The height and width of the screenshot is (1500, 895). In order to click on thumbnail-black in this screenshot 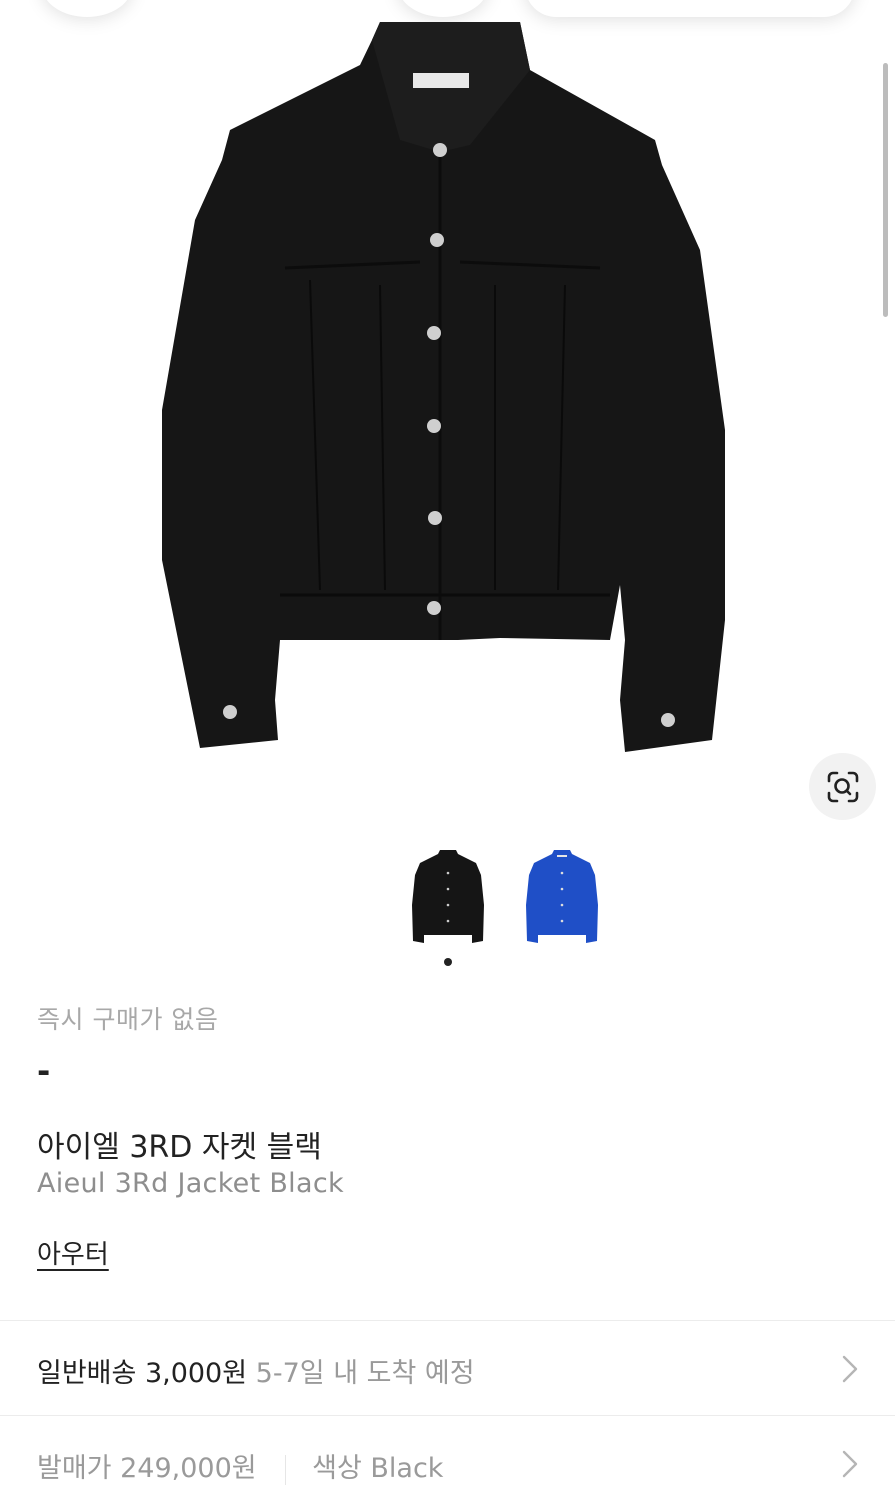, I will do `click(448, 897)`.